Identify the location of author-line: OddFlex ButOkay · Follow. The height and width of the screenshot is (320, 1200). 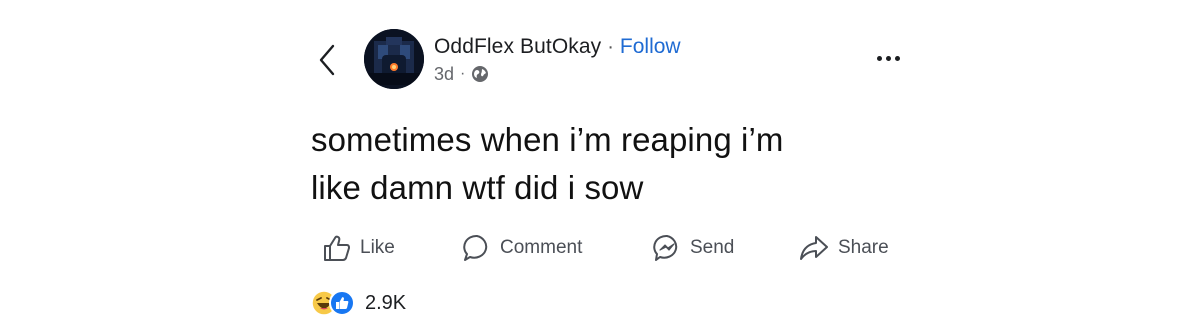
(557, 47).